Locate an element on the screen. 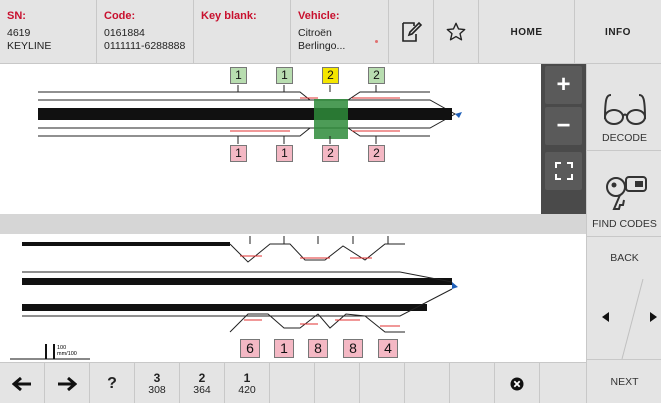 The height and width of the screenshot is (403, 661). star-icon is located at coordinates (456, 31).